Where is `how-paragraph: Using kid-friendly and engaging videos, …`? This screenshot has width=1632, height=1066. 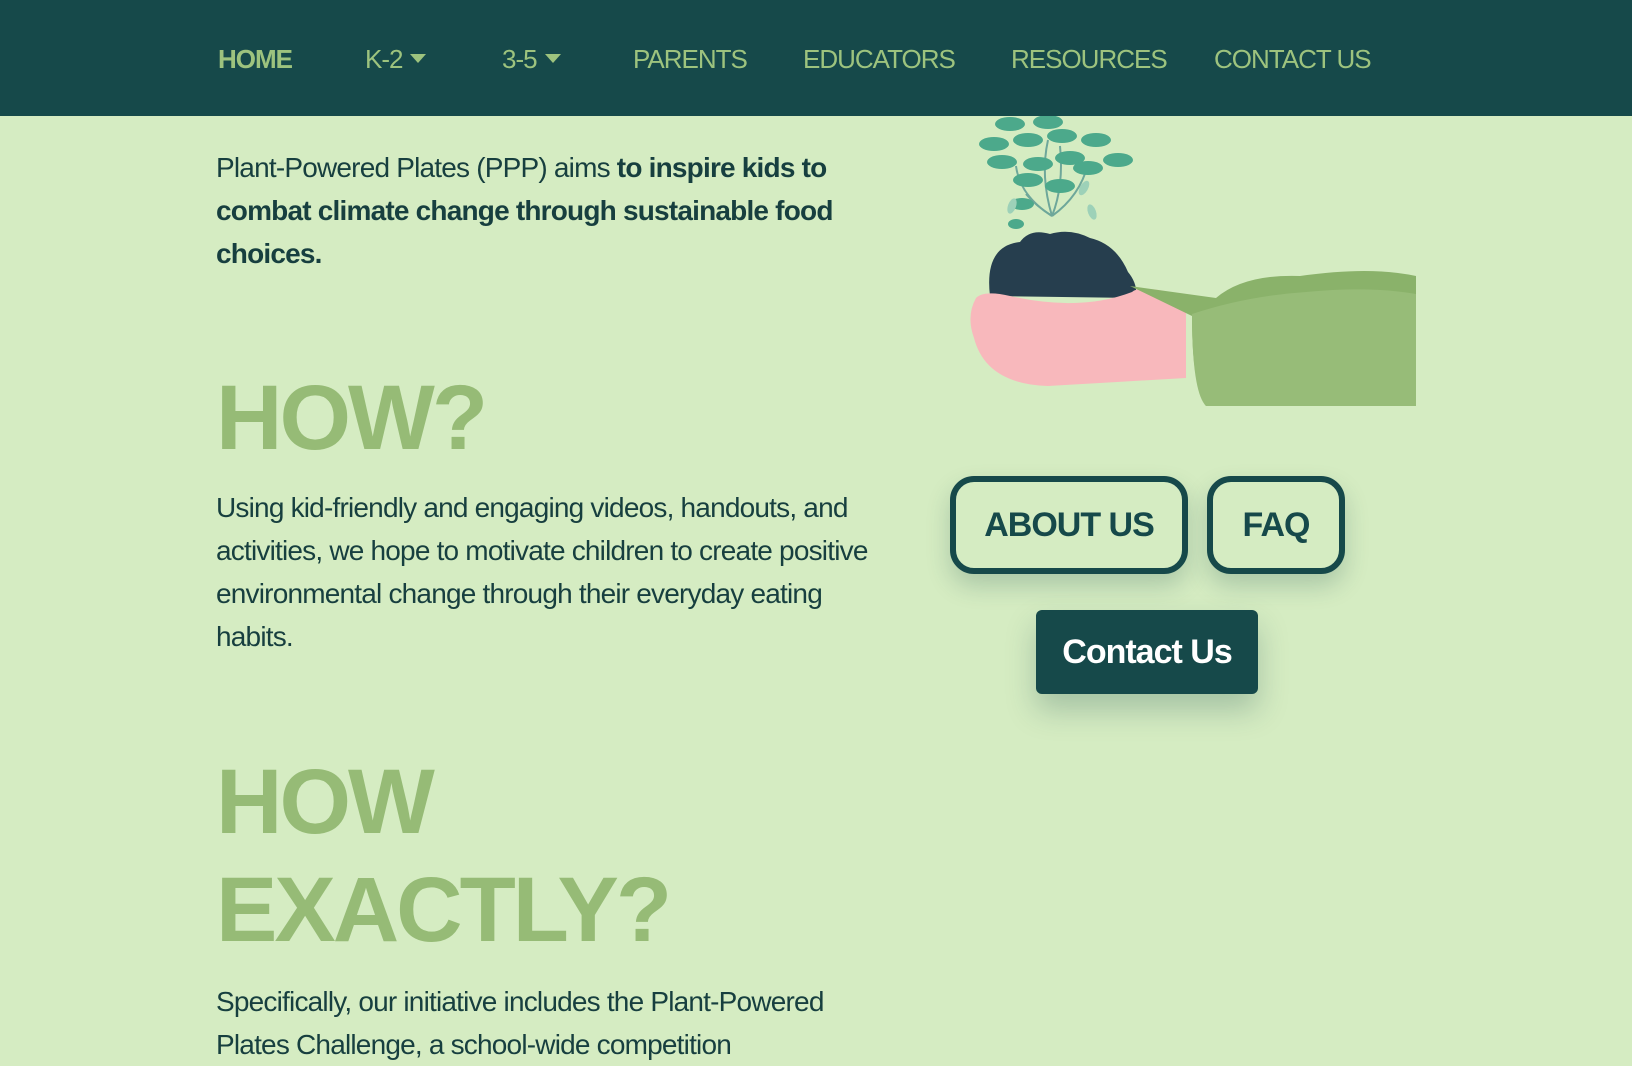
how-paragraph: Using kid-friendly and engaging videos, … is located at coordinates (542, 572).